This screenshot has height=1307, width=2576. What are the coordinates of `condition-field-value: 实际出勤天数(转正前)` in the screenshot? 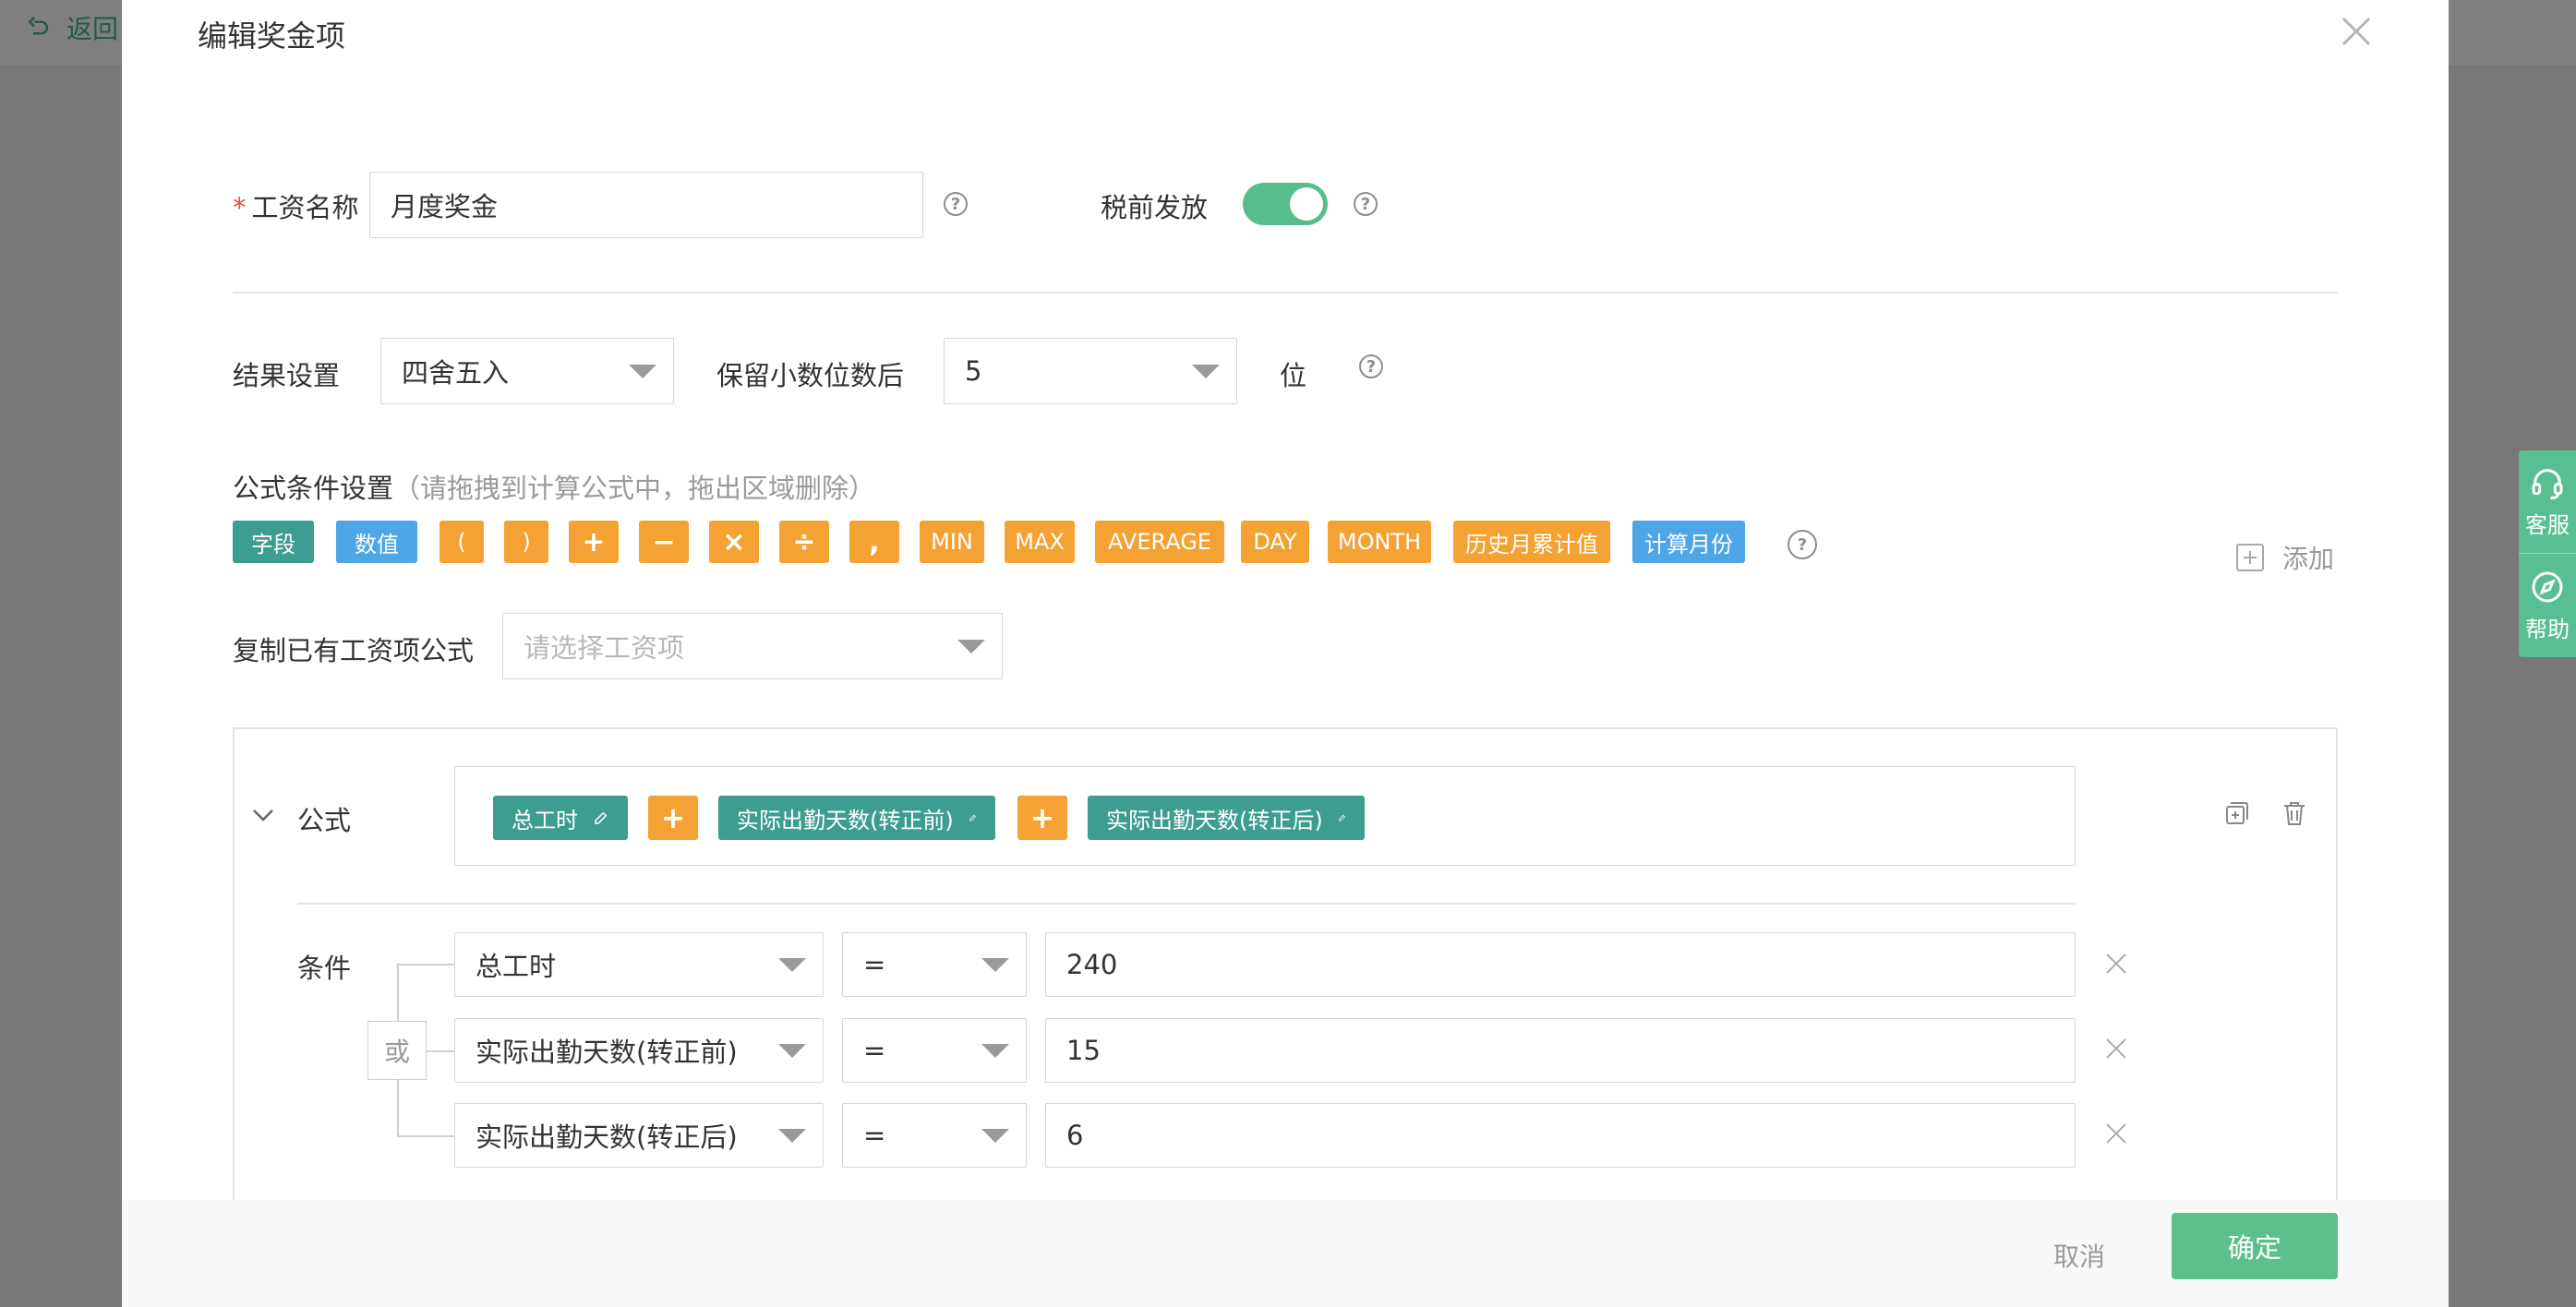 It's located at (606, 1053).